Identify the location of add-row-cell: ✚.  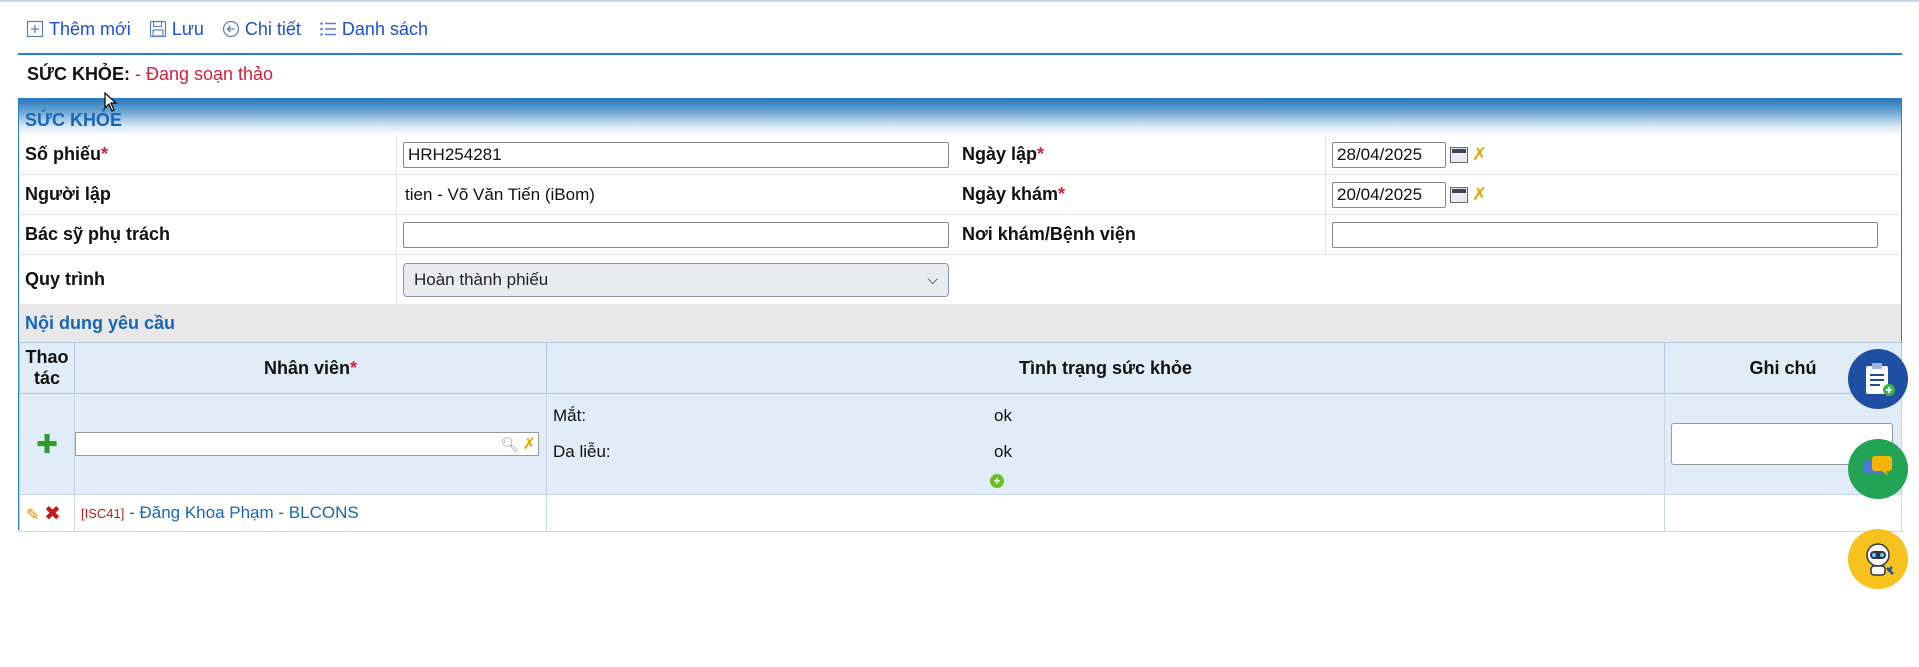
(47, 444).